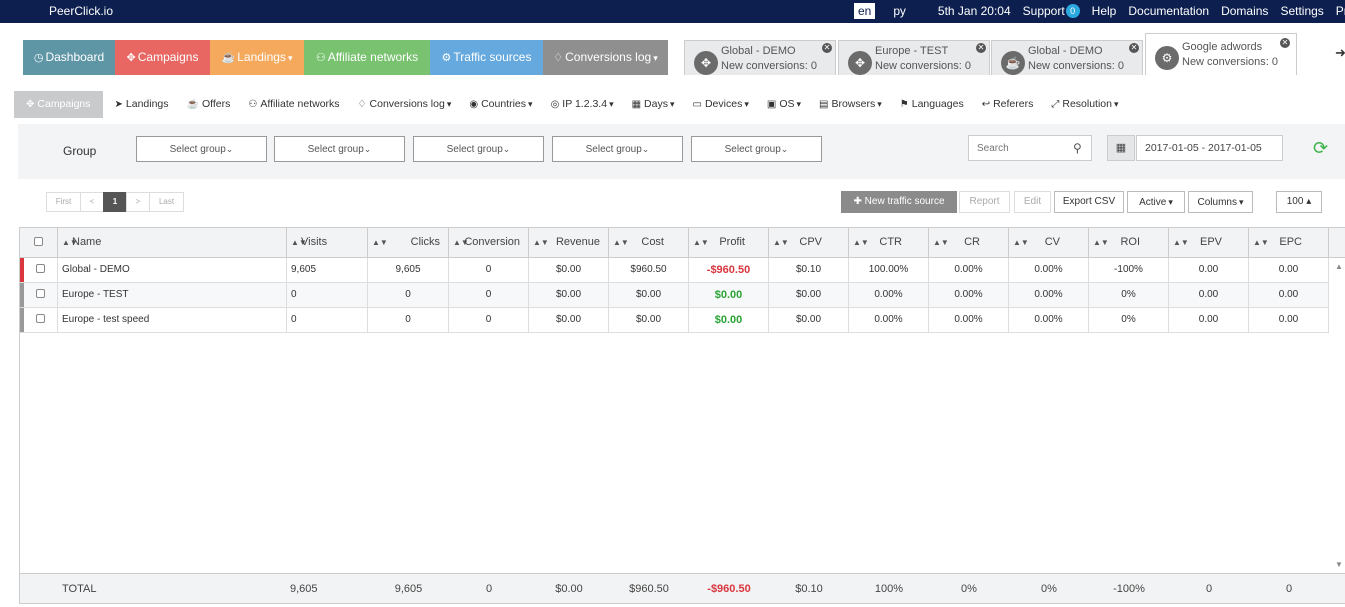 Image resolution: width=1345 pixels, height=607 pixels. What do you see at coordinates (914, 57) in the screenshot?
I see `open-tab-europe-test-campaign: ✥ Europe - TEST New conversions: 0 ✕` at bounding box center [914, 57].